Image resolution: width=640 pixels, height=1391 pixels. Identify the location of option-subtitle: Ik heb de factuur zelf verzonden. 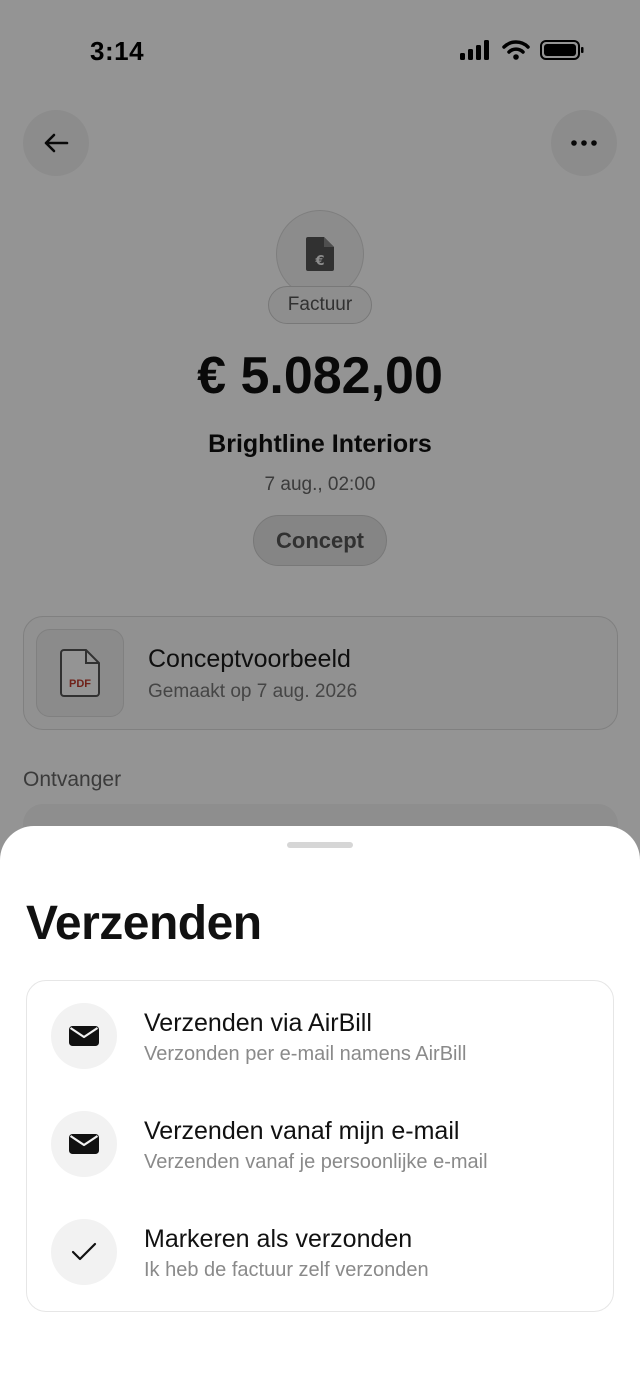
(286, 1270).